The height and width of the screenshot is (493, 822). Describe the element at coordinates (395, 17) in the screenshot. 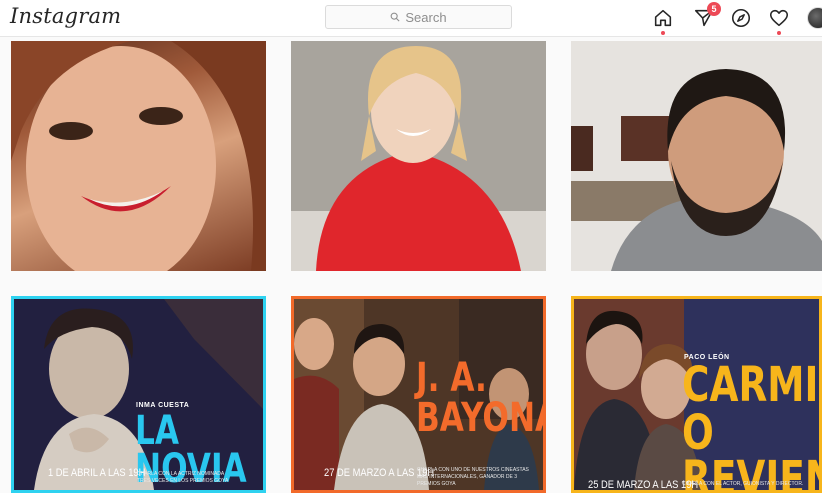

I see `search-icon` at that location.